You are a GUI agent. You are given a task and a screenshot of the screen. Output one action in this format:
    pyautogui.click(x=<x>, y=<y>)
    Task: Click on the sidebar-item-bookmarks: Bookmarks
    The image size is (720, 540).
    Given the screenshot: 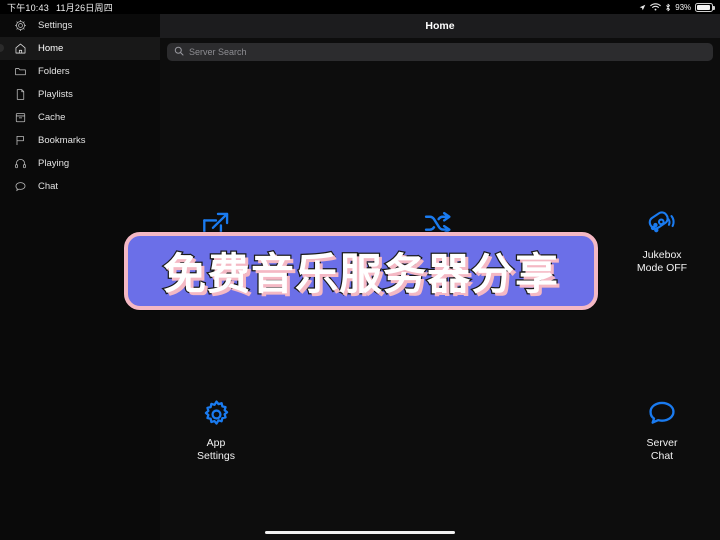 What is the action you would take?
    pyautogui.click(x=80, y=140)
    